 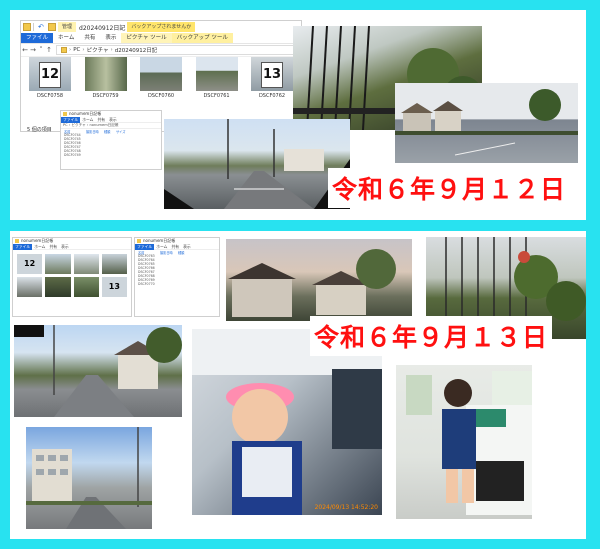 I want to click on file-name: DSCF0762, so click(x=272, y=96).